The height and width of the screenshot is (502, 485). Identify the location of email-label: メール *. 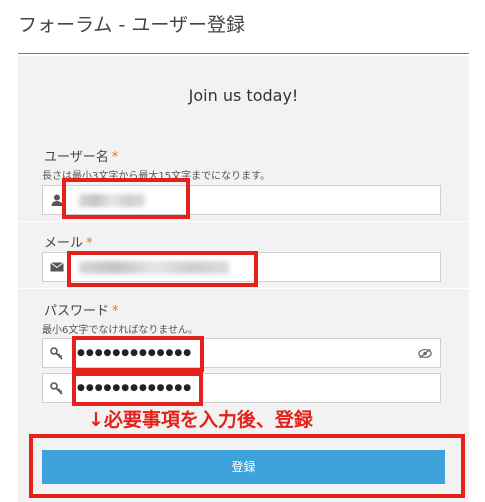
(68, 241).